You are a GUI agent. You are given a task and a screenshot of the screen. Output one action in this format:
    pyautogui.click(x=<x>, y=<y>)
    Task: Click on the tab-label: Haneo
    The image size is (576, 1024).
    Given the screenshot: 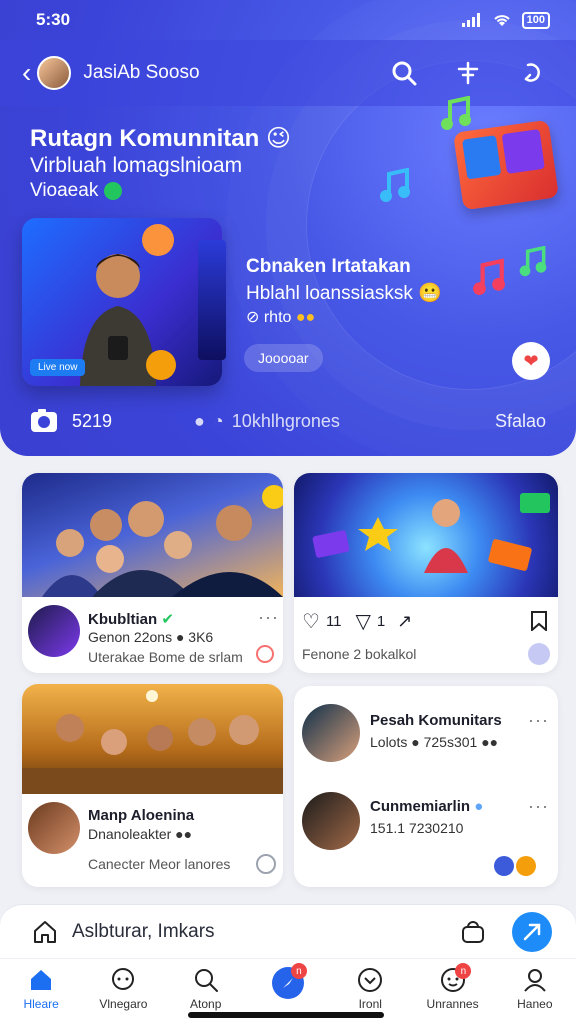 What is the action you would take?
    pyautogui.click(x=535, y=1004)
    